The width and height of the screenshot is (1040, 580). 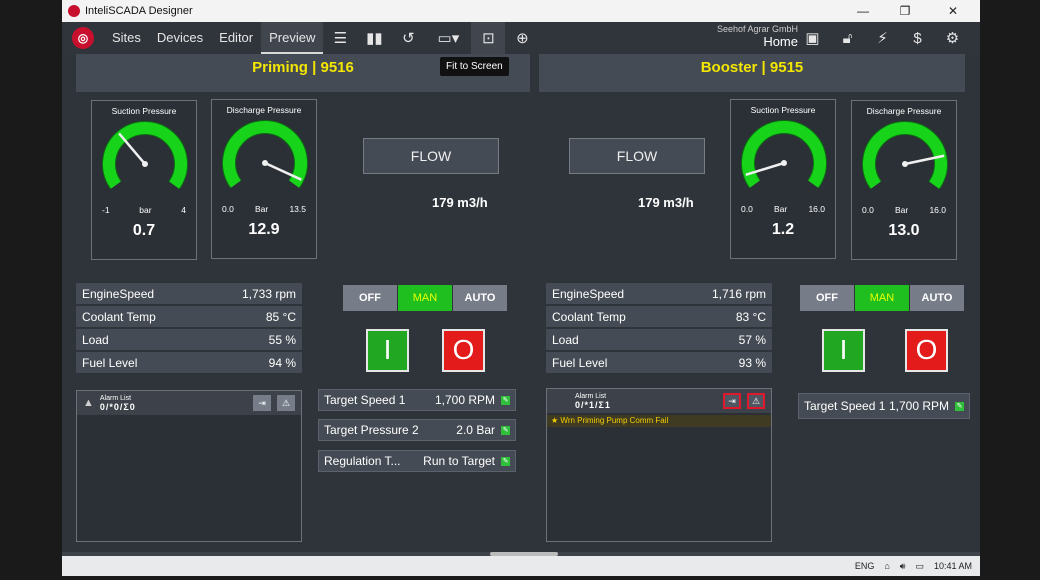 What do you see at coordinates (106, 210) in the screenshot?
I see `gauge-min: -1` at bounding box center [106, 210].